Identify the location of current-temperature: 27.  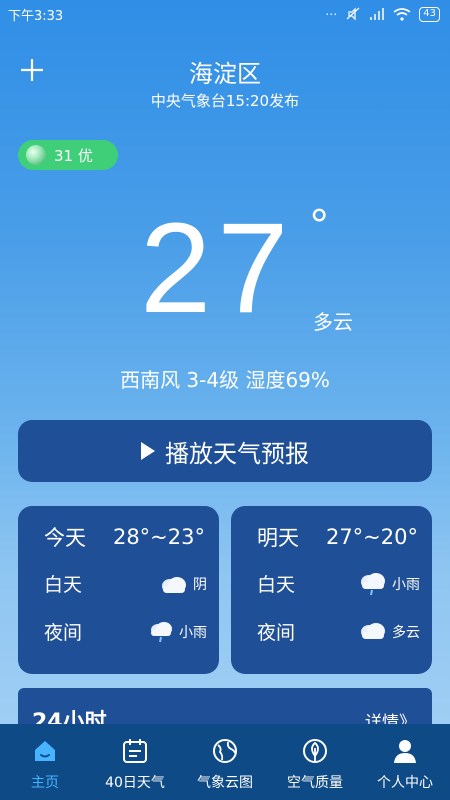
(217, 268).